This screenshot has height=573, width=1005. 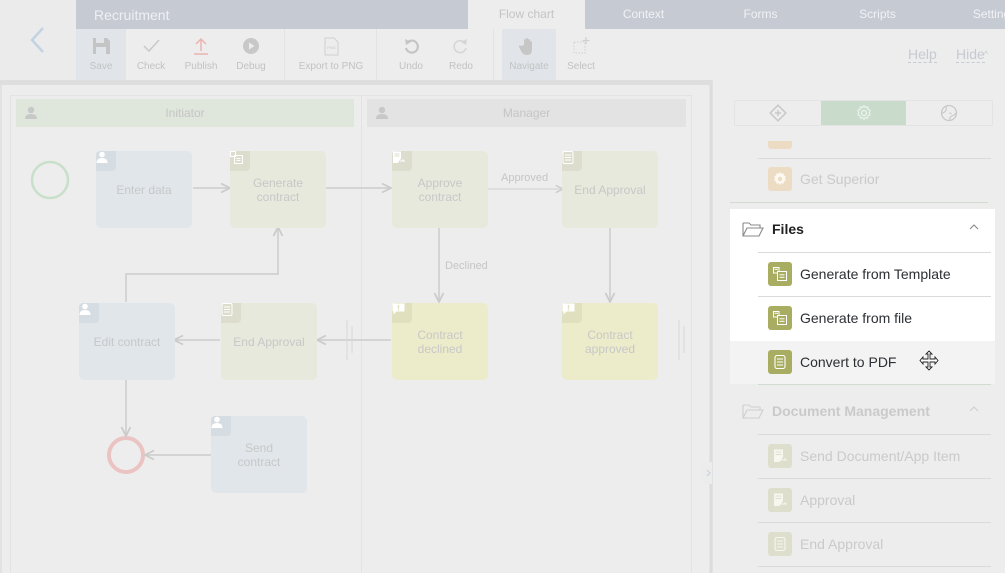 I want to click on node-send-contract: Send contract, so click(x=259, y=454).